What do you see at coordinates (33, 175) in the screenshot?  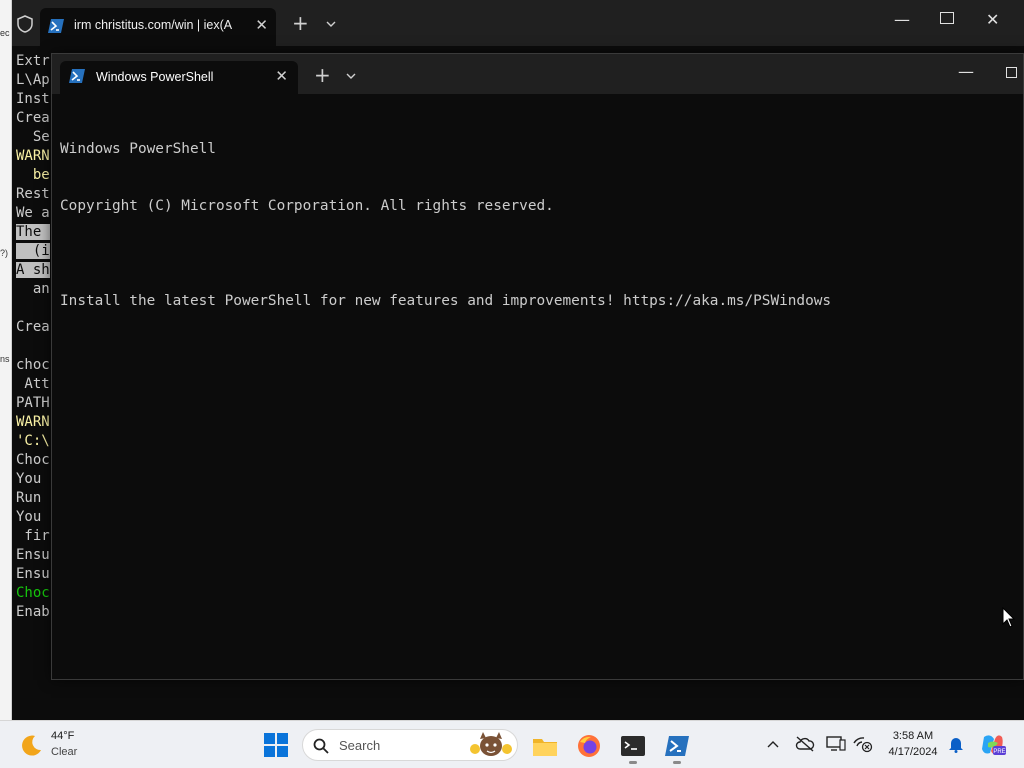 I see `back-terminal-line: be` at bounding box center [33, 175].